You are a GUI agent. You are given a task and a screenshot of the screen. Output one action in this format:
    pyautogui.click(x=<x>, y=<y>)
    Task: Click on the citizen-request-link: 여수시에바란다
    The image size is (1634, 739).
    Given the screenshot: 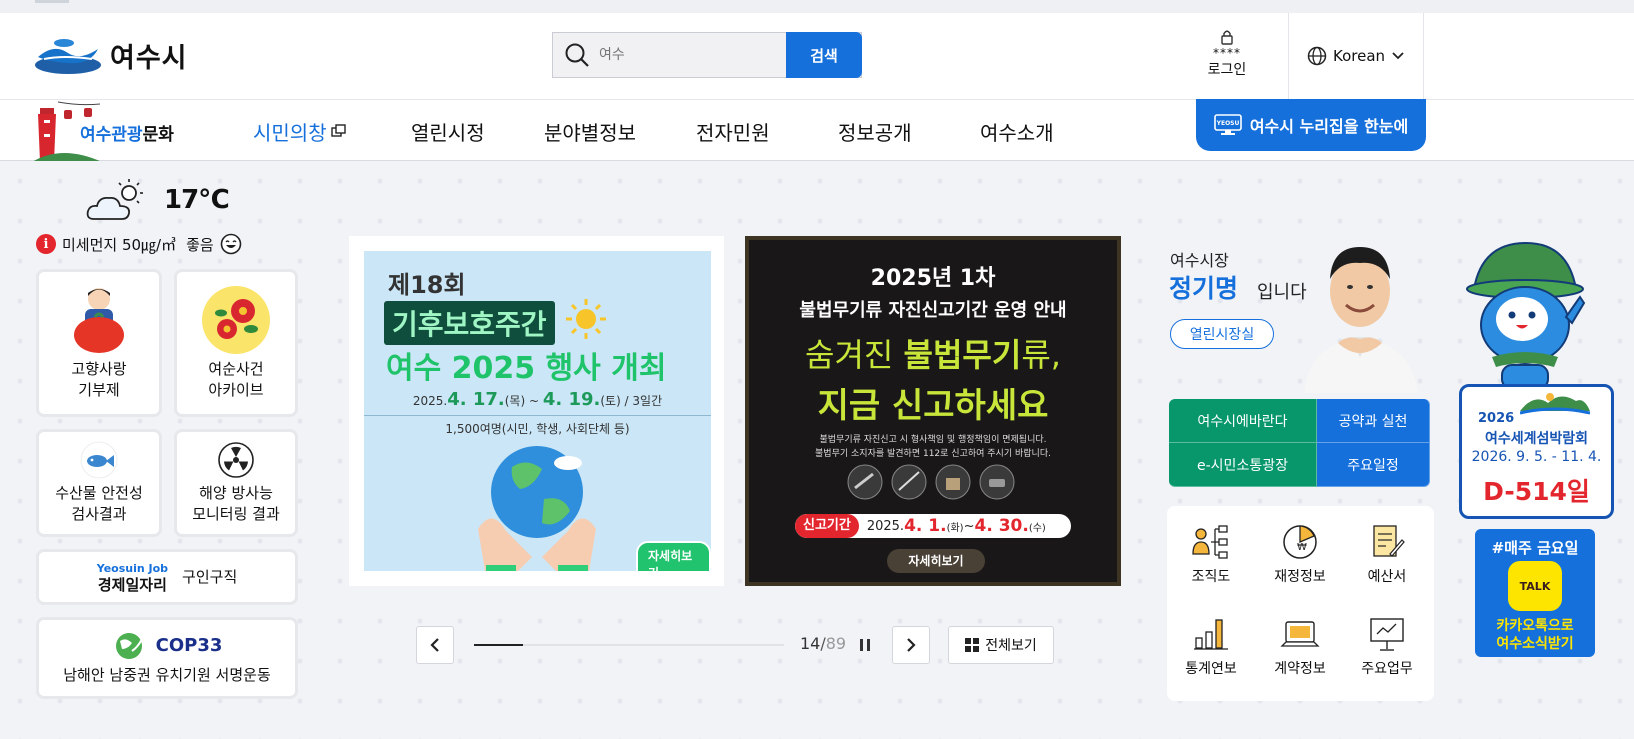 What is the action you would take?
    pyautogui.click(x=1243, y=421)
    